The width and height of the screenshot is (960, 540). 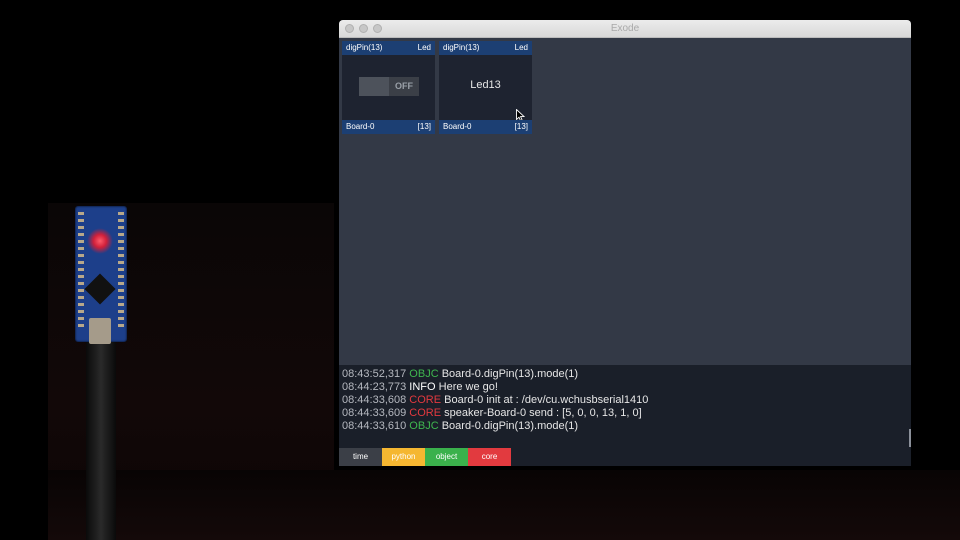 I want to click on switch-card: digPin(13) Led OFF Board-0 [13], so click(x=388, y=87).